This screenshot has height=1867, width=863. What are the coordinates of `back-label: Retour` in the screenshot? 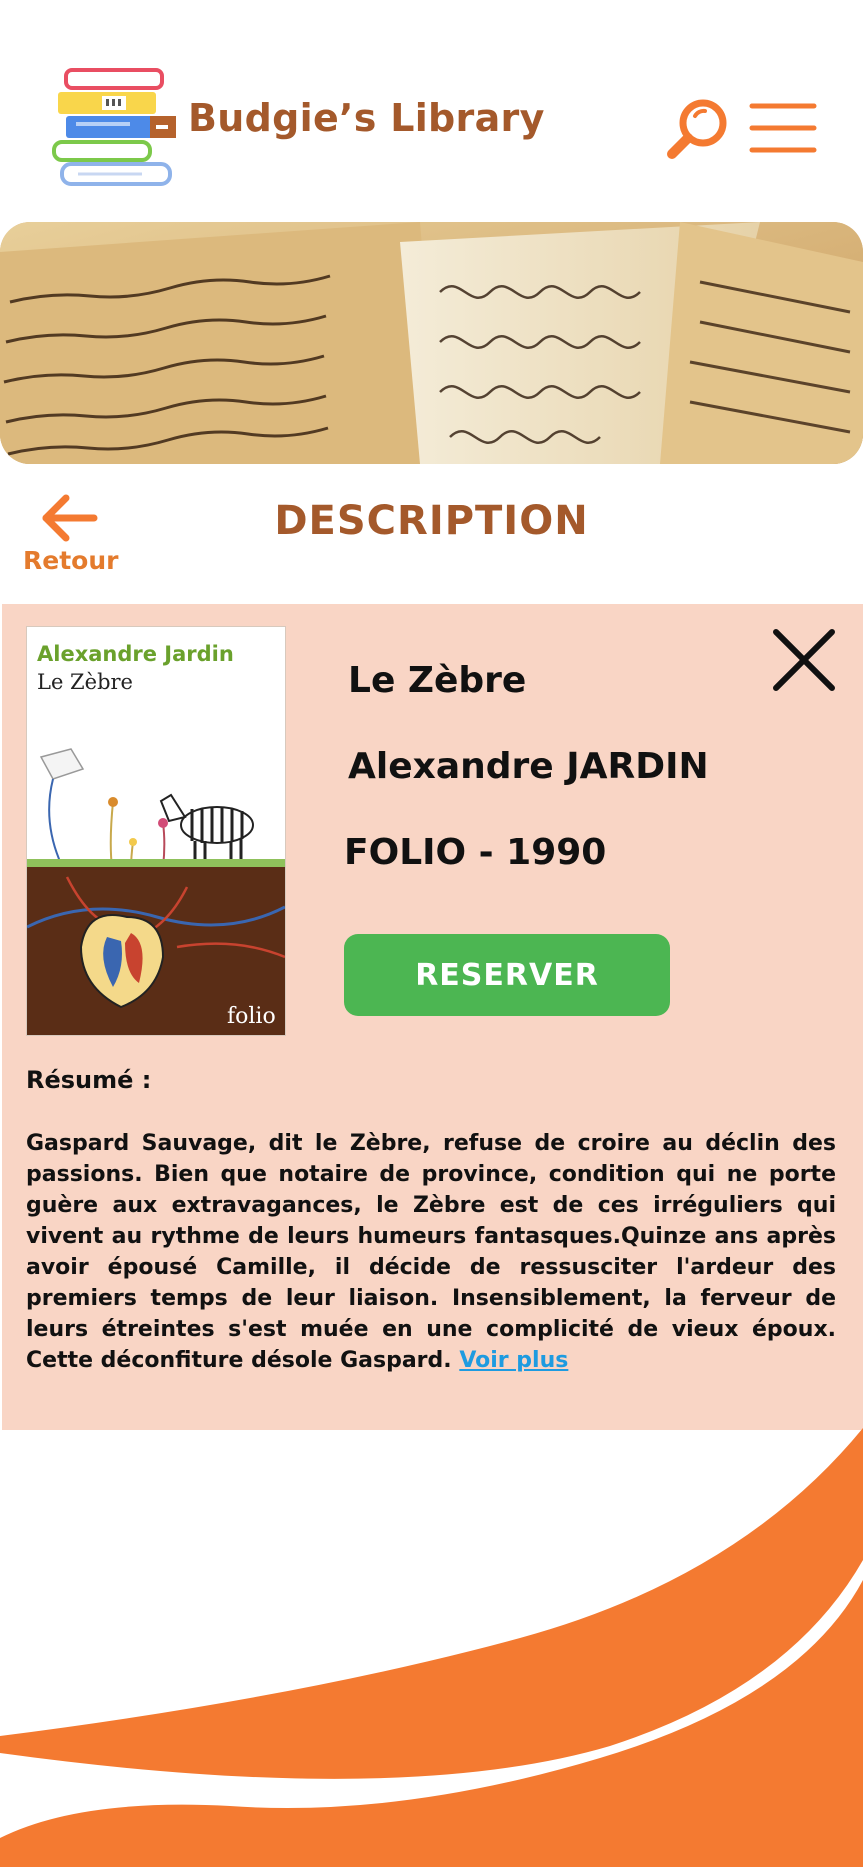 It's located at (71, 560).